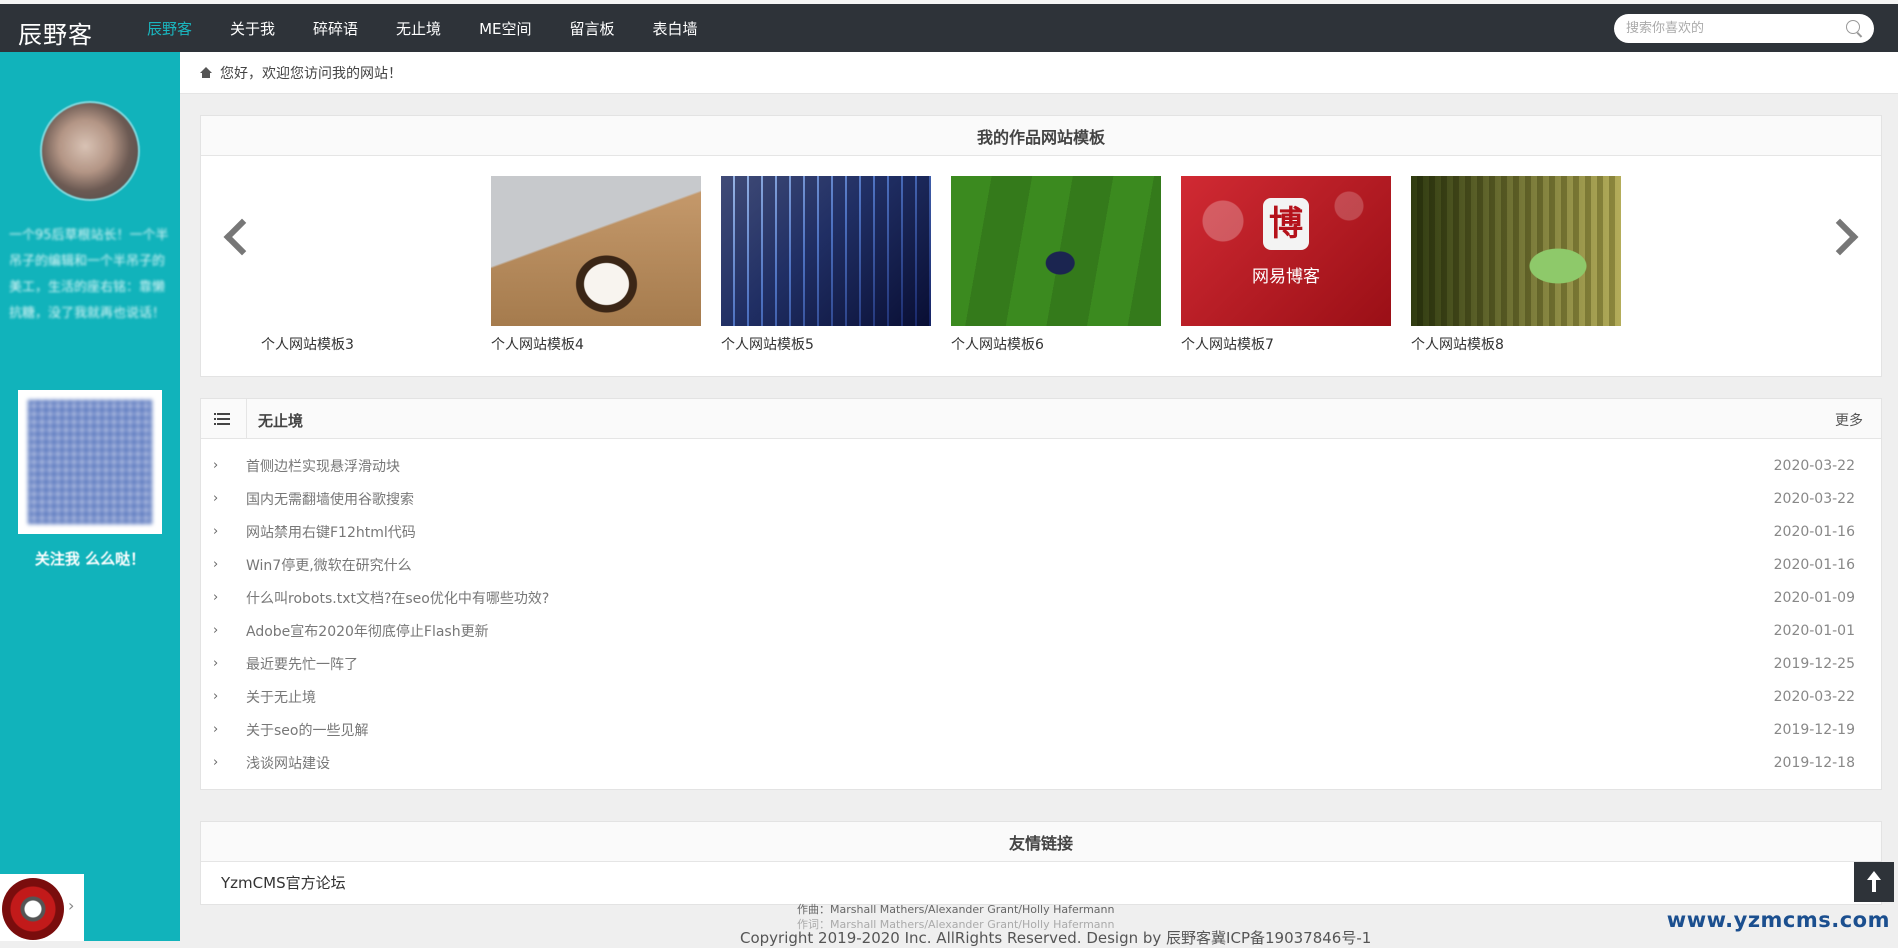 The height and width of the screenshot is (948, 1898). Describe the element at coordinates (1041, 597) in the screenshot. I see `list-item: › 什么叫robots.txt文档?在seo优化中有哪些功效? 2020-01-09` at that location.